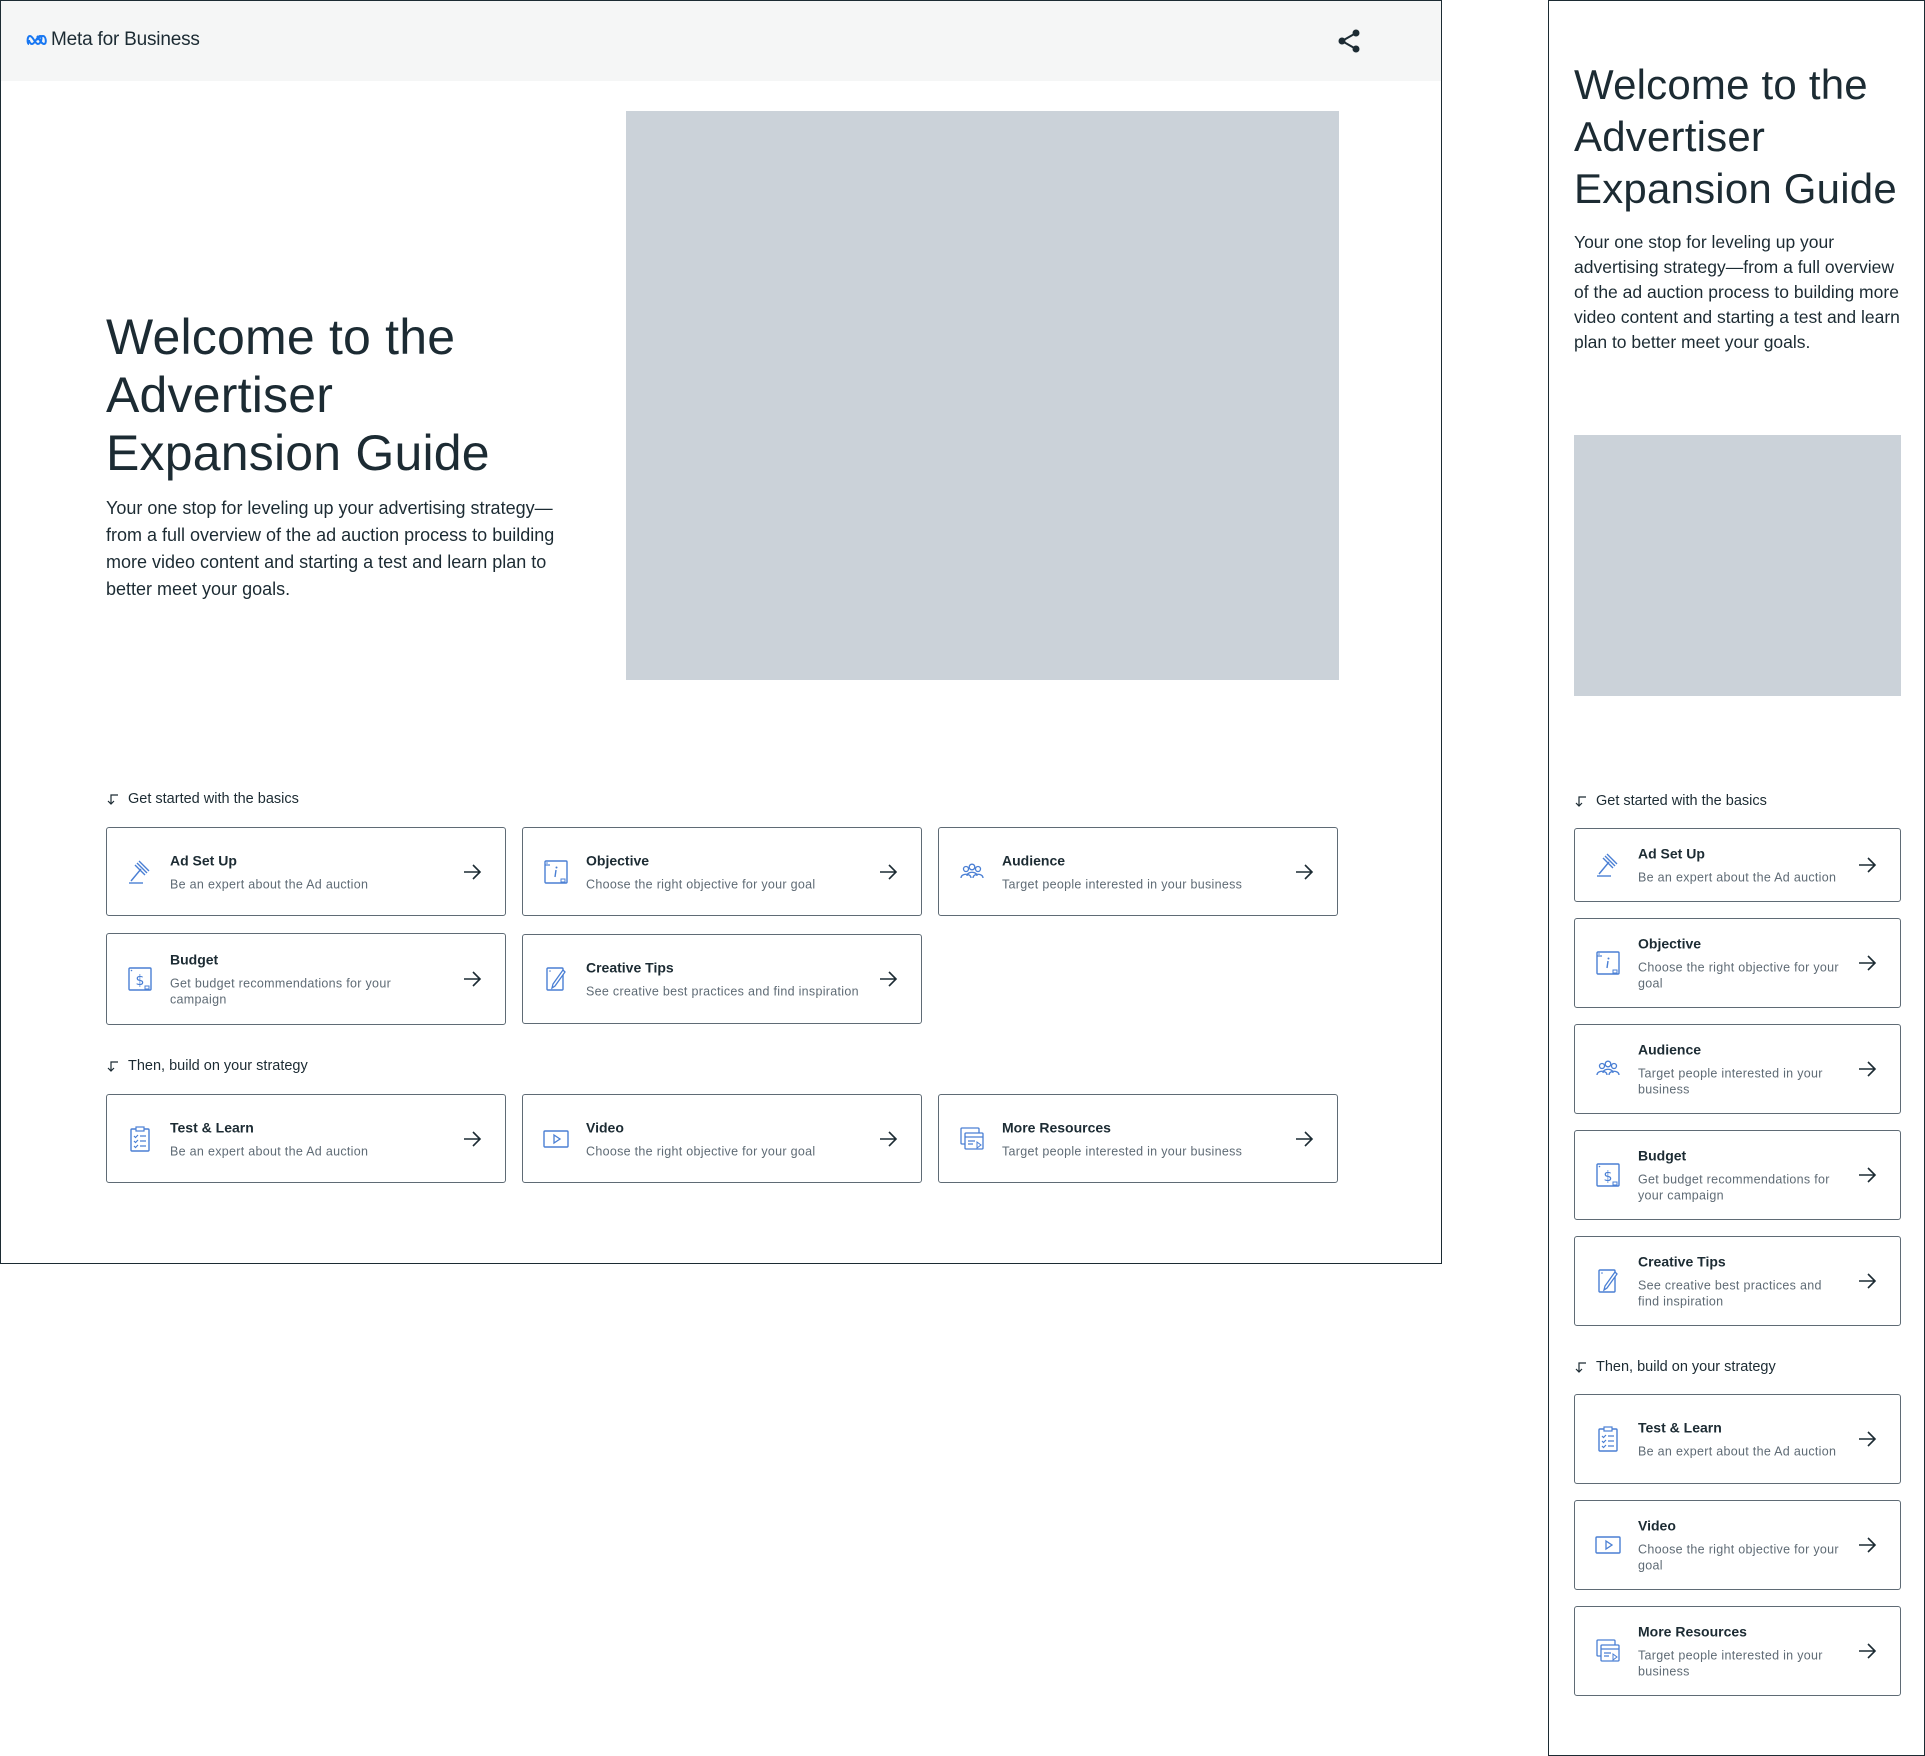 The image size is (1925, 1756). I want to click on meta-logo: Meta for Business, so click(113, 40).